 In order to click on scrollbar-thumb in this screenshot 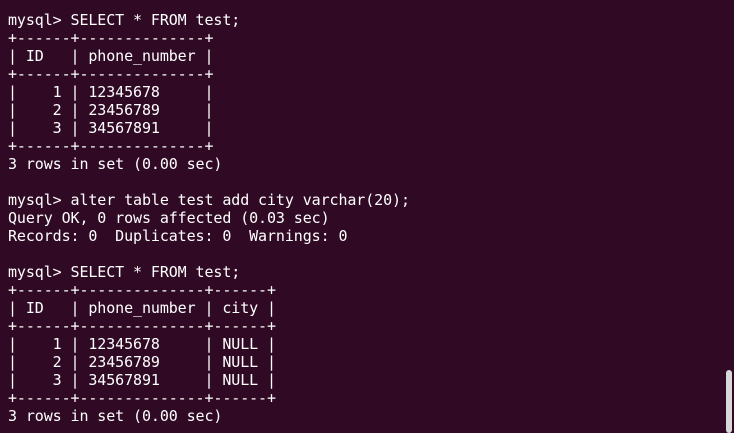, I will do `click(729, 401)`.